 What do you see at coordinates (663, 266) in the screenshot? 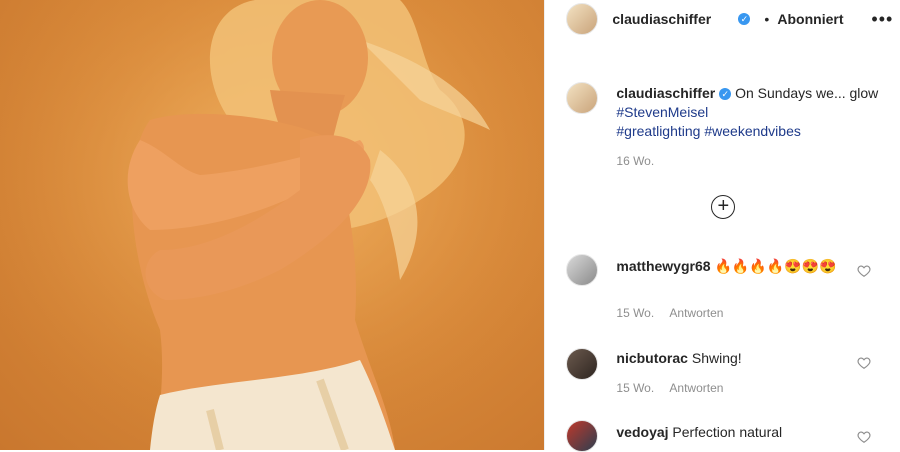
I see `comment-username: matthewygr68` at bounding box center [663, 266].